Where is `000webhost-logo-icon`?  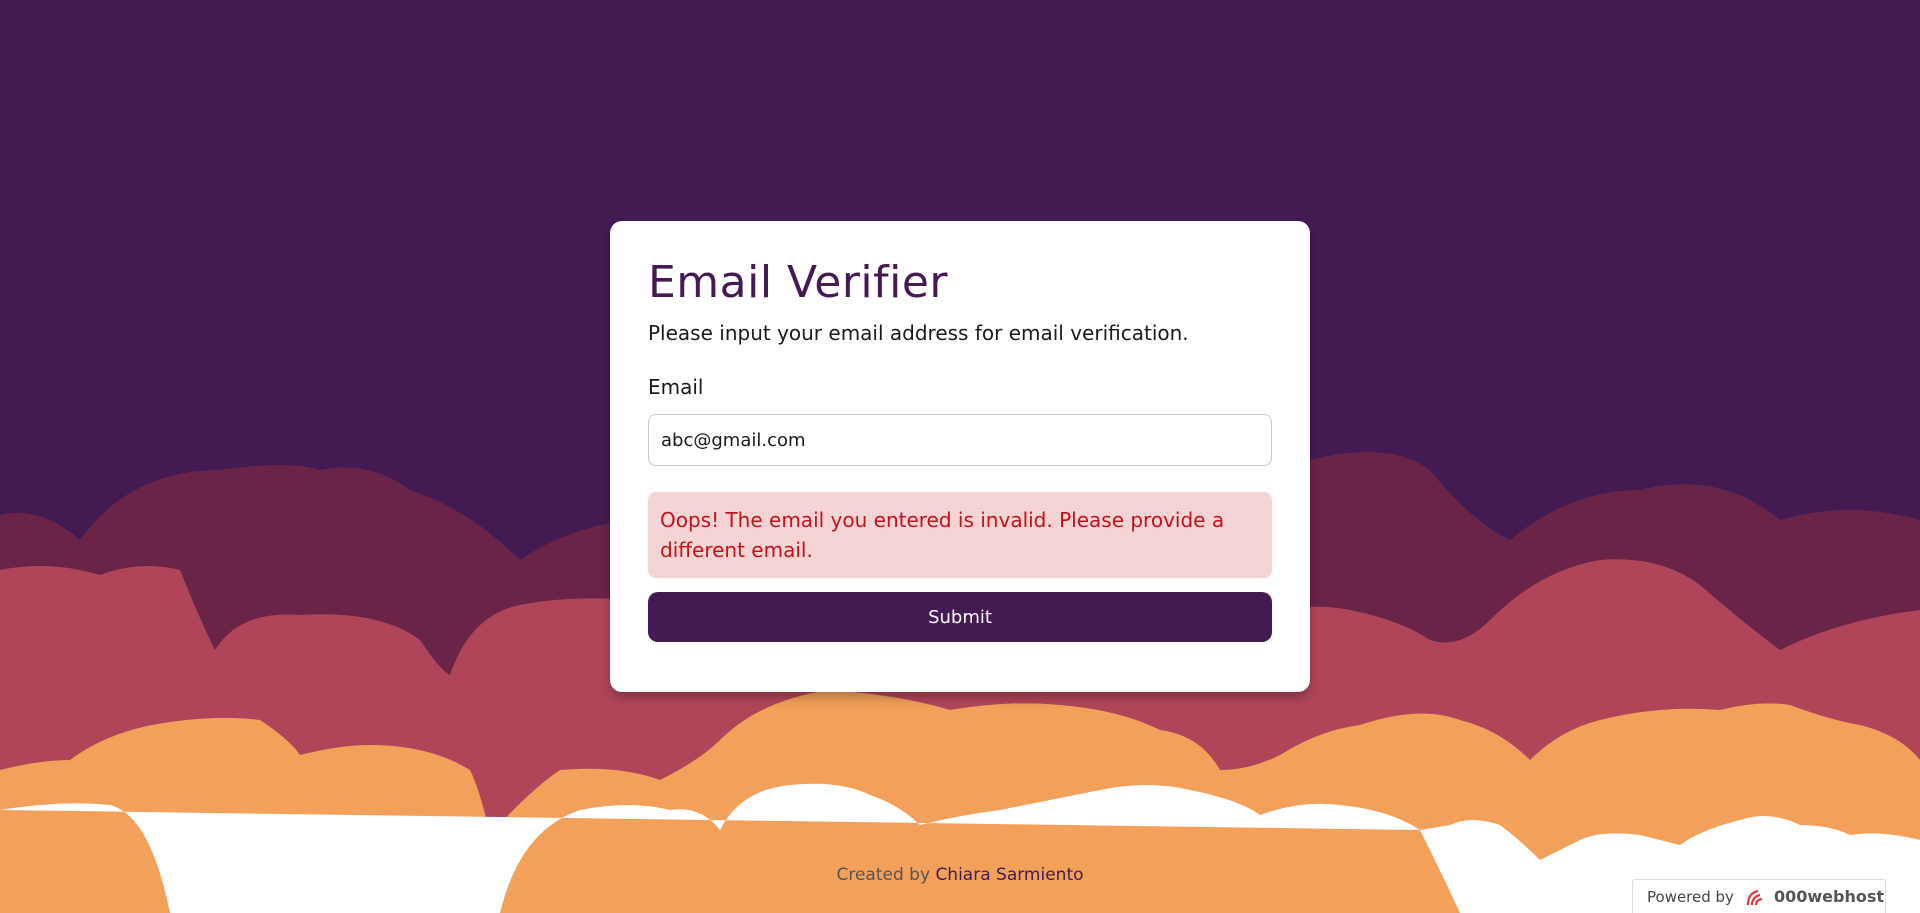 000webhost-logo-icon is located at coordinates (1756, 897).